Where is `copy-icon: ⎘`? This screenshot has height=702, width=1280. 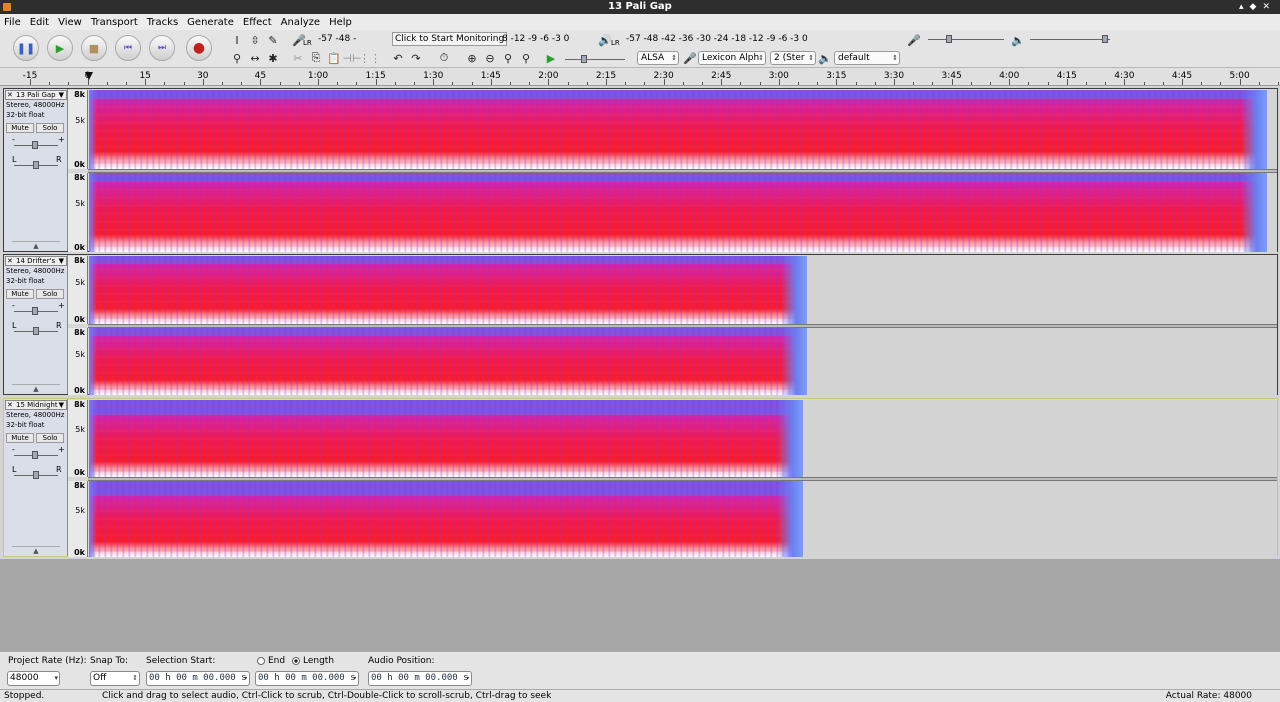
copy-icon: ⎘ is located at coordinates (316, 58).